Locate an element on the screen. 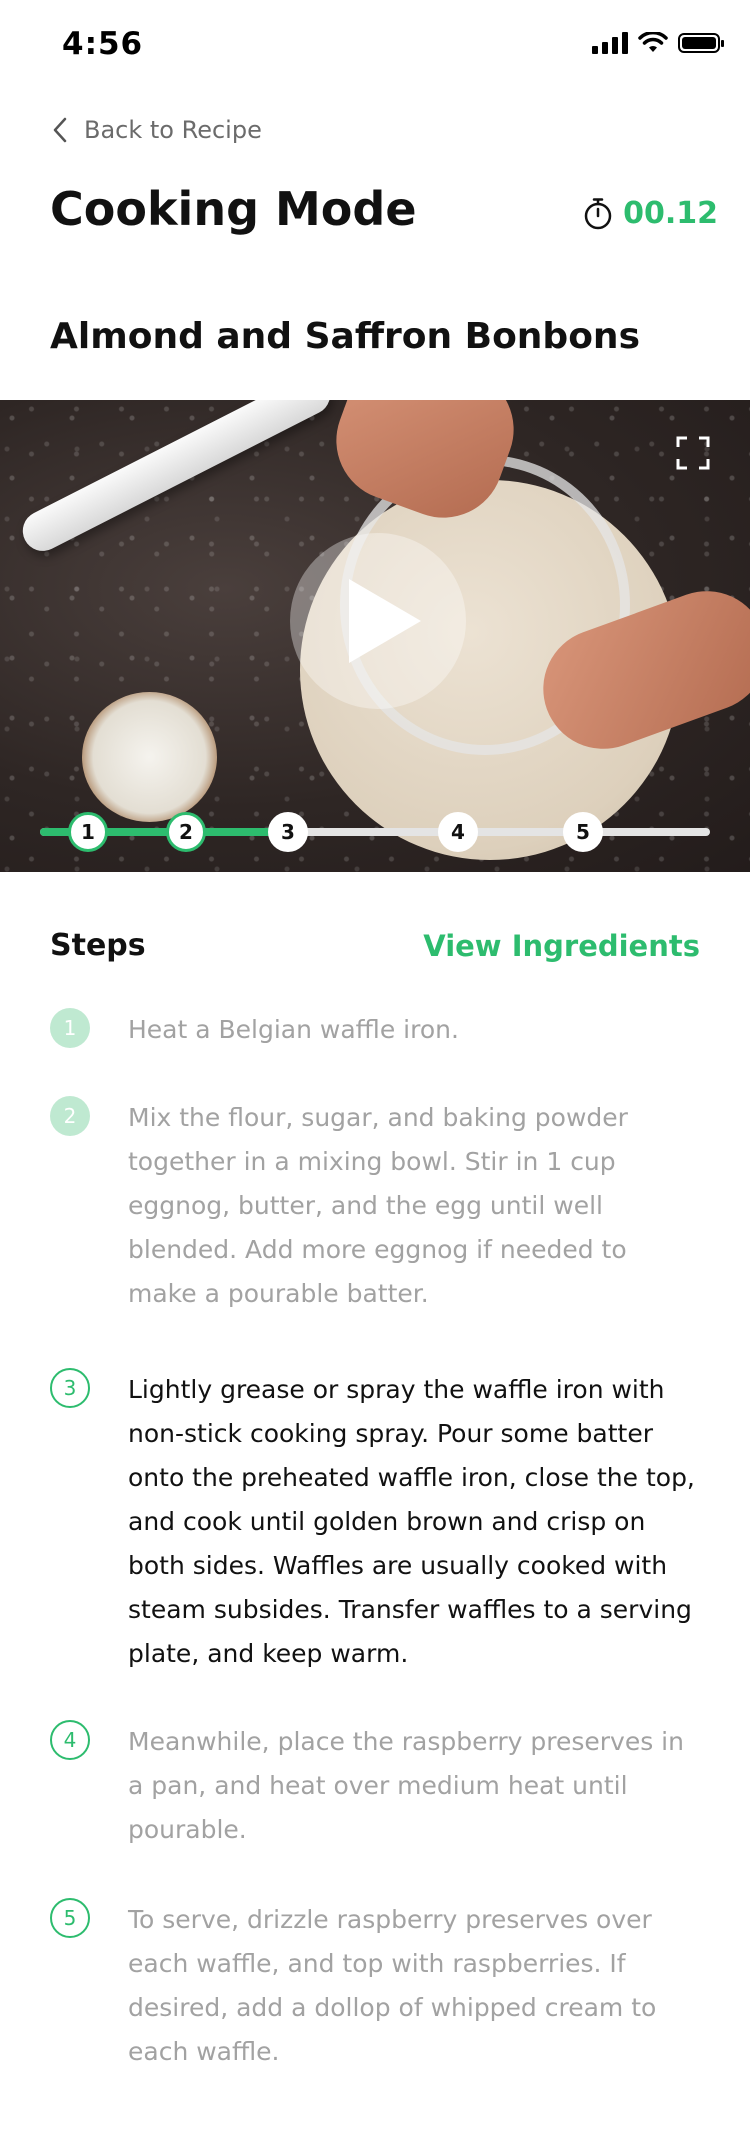  view-ingredients-link: View Ingredients is located at coordinates (561, 946).